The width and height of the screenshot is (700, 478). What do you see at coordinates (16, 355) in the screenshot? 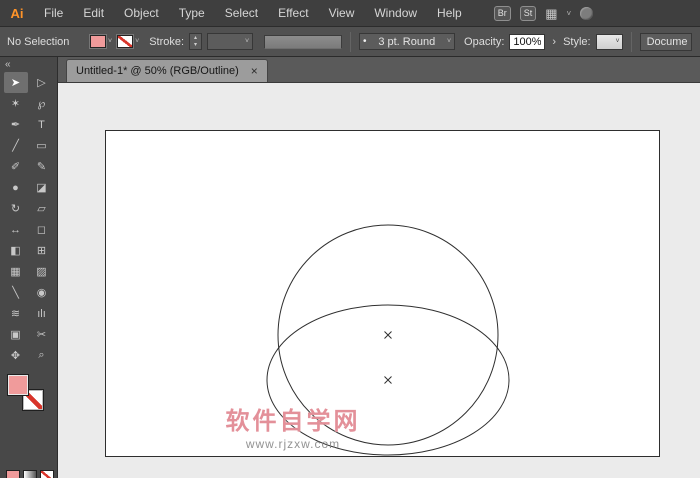
I see `hand-tool: ✥` at bounding box center [16, 355].